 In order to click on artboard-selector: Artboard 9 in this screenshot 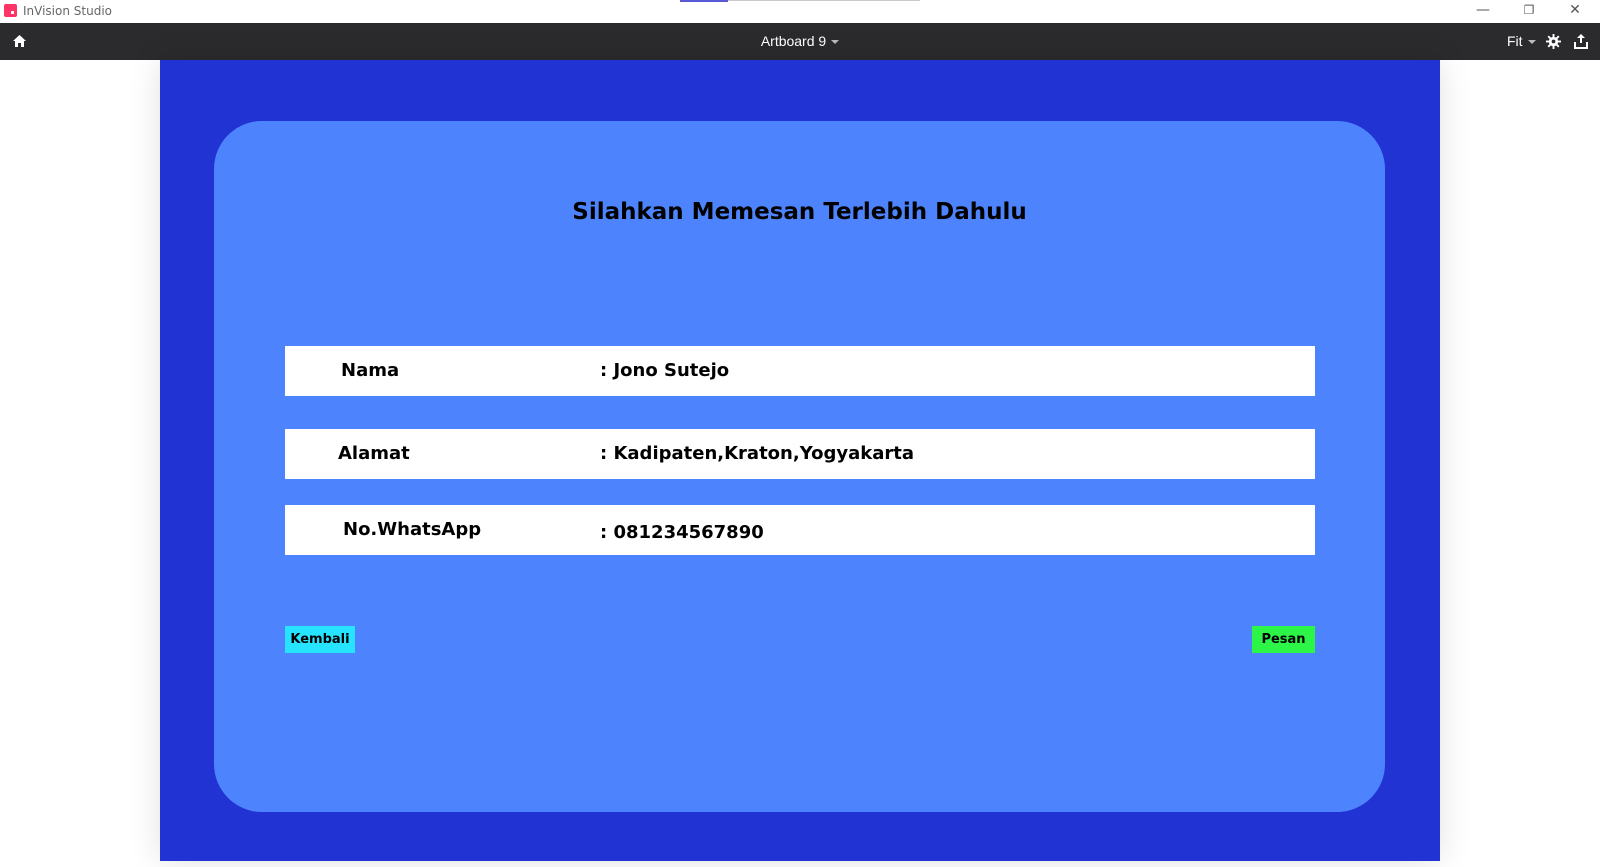, I will do `click(800, 41)`.